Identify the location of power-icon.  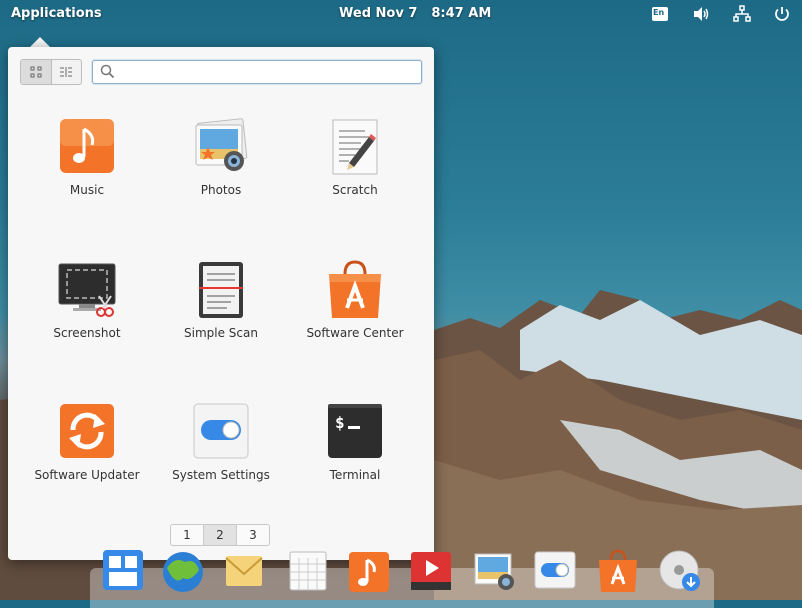
(782, 14).